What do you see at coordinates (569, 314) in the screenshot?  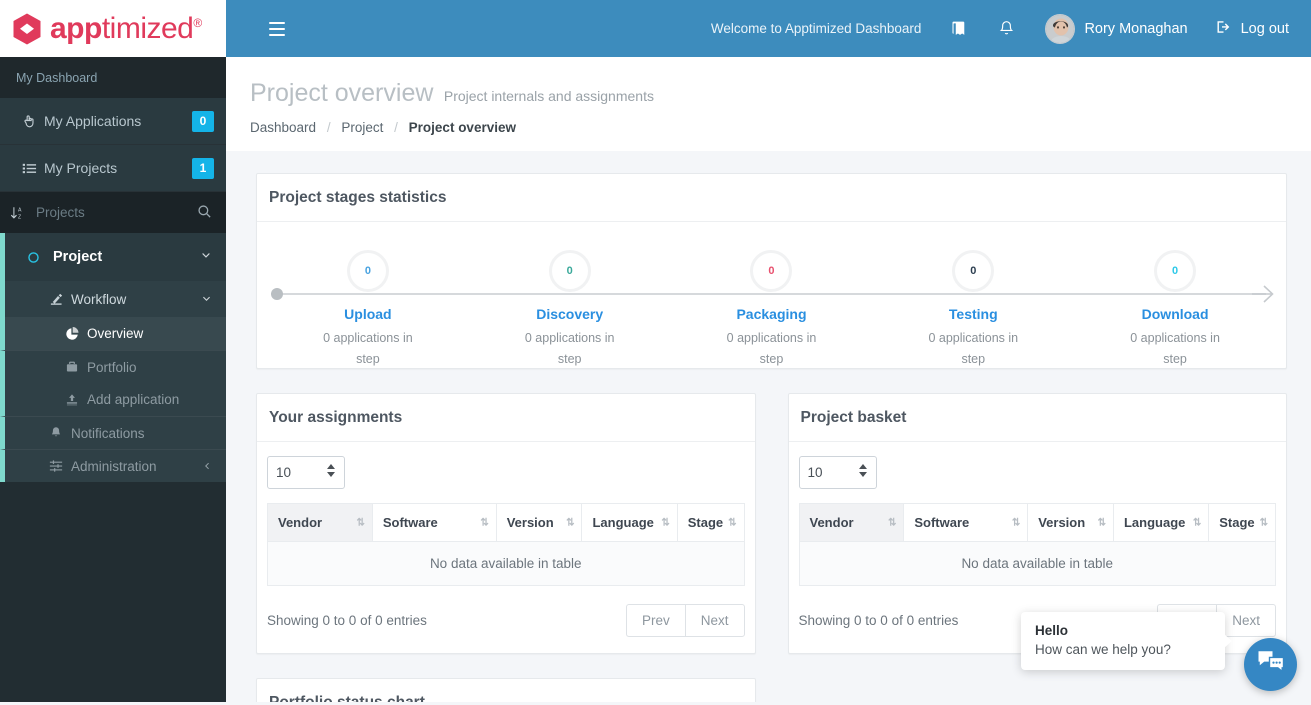 I see `stage-name: Discovery` at bounding box center [569, 314].